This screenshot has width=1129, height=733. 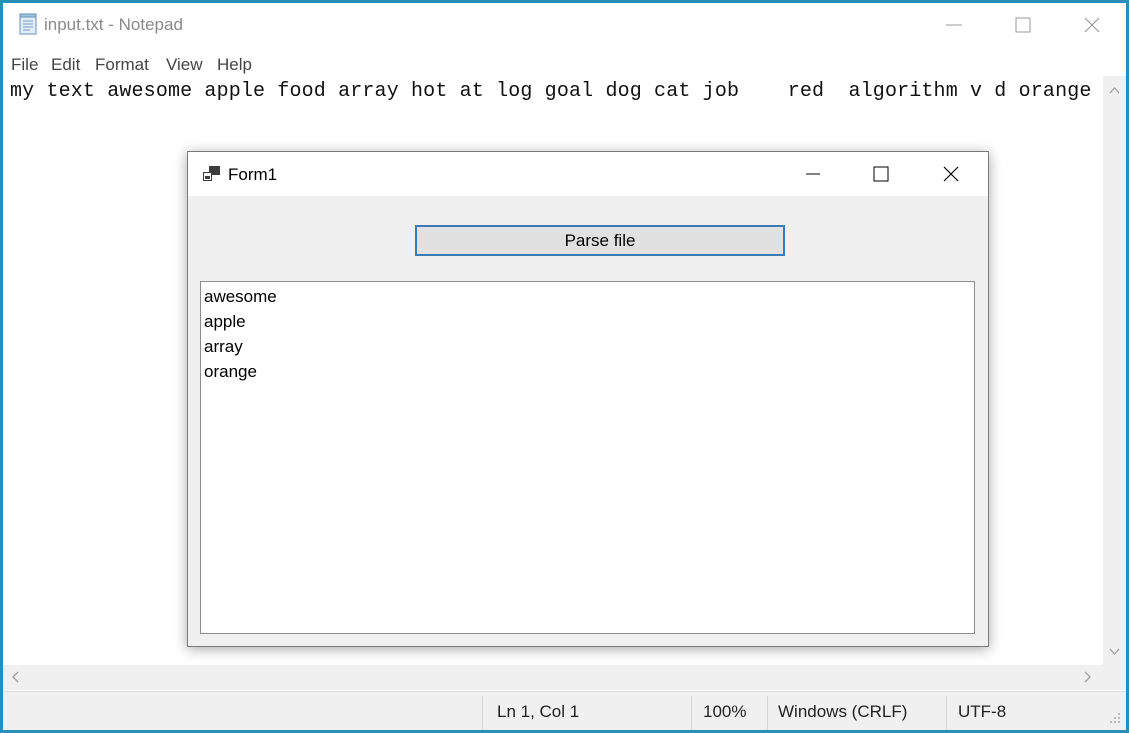 I want to click on close-button, so click(x=1092, y=25).